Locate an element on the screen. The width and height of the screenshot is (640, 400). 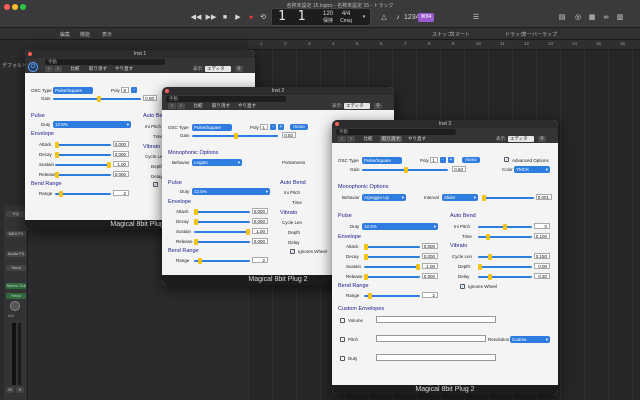
close-window-button is located at coordinates (7, 7).